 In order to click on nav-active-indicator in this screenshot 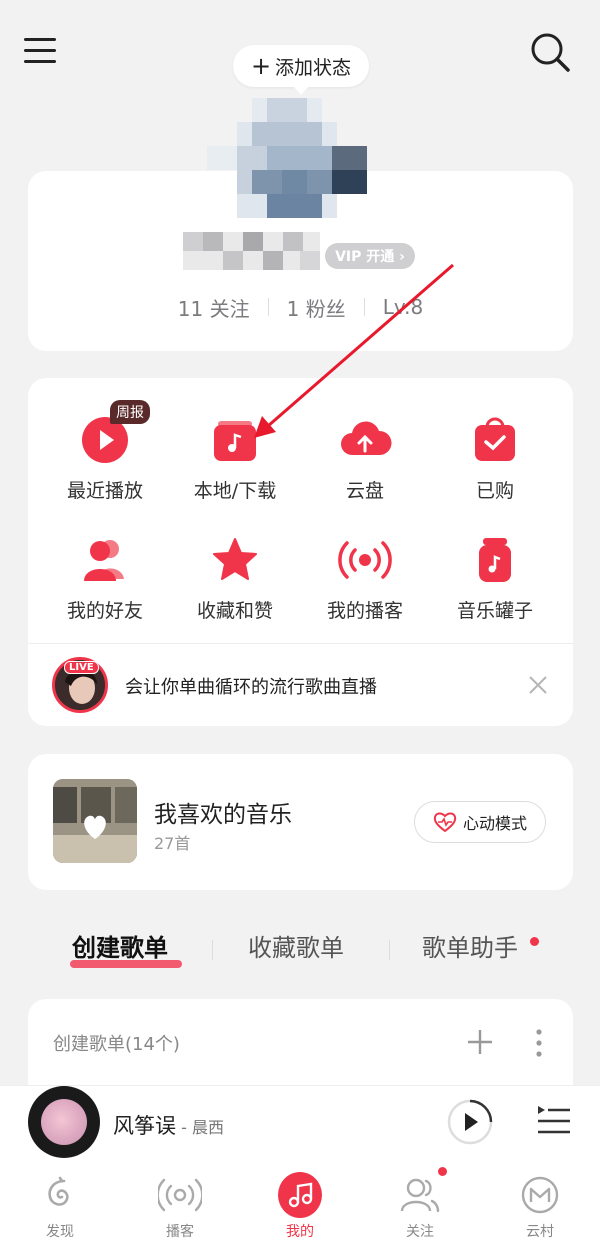, I will do `click(300, 1195)`.